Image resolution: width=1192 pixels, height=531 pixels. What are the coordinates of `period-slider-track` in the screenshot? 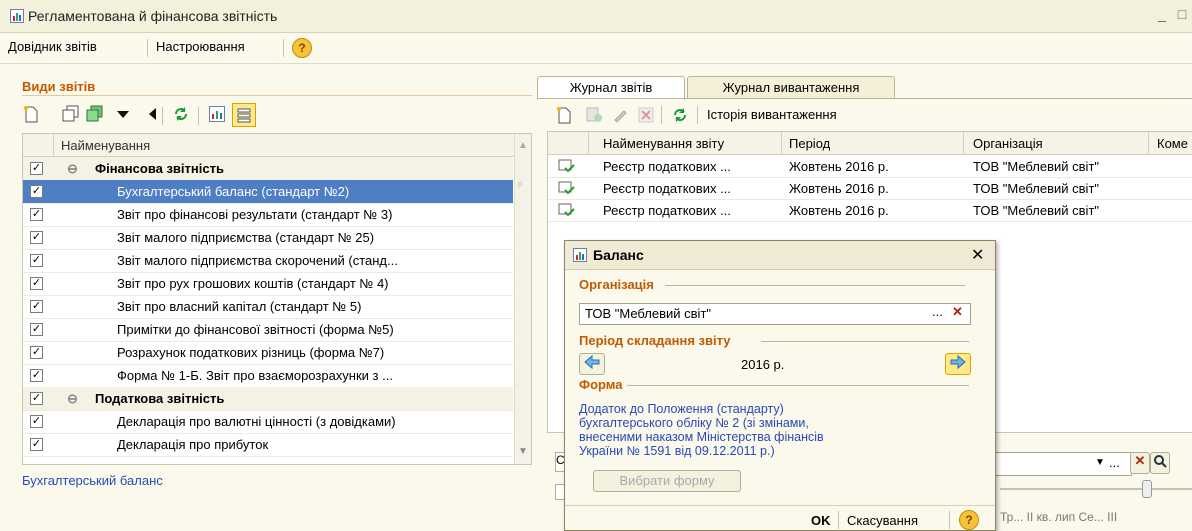 It's located at (1096, 489).